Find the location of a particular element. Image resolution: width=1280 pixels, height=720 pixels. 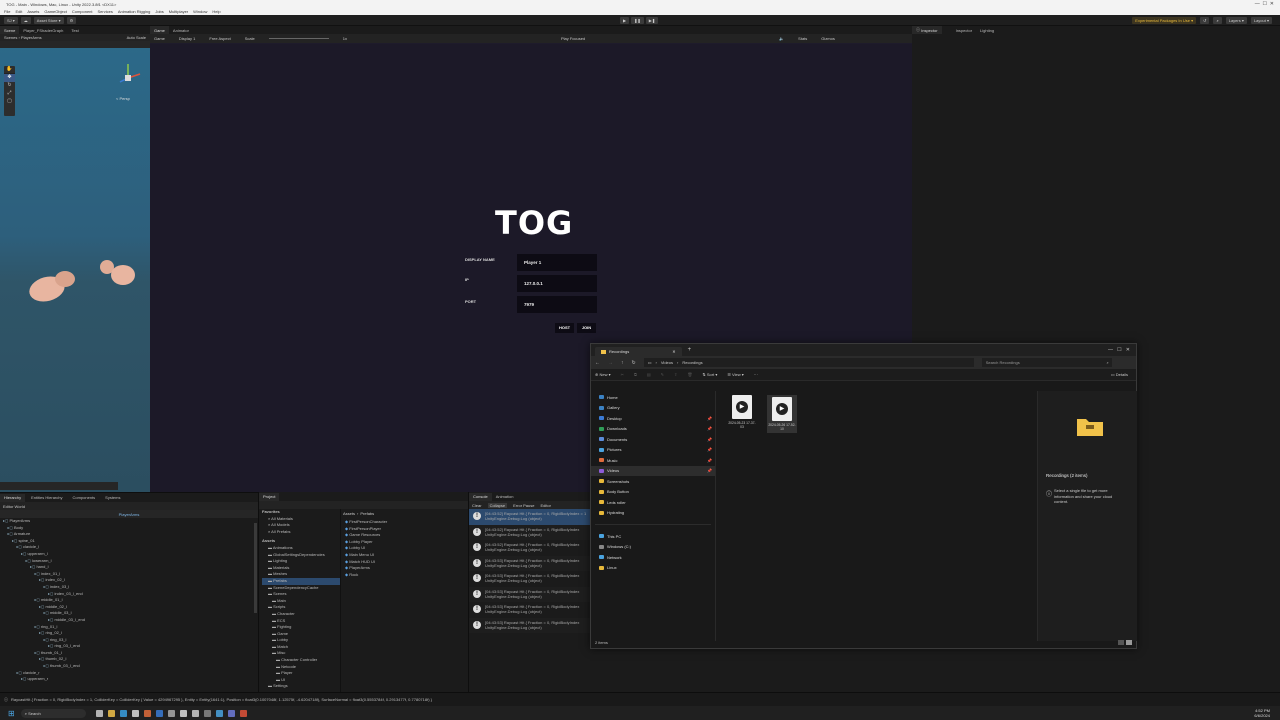

obs-icon is located at coordinates (207, 713).